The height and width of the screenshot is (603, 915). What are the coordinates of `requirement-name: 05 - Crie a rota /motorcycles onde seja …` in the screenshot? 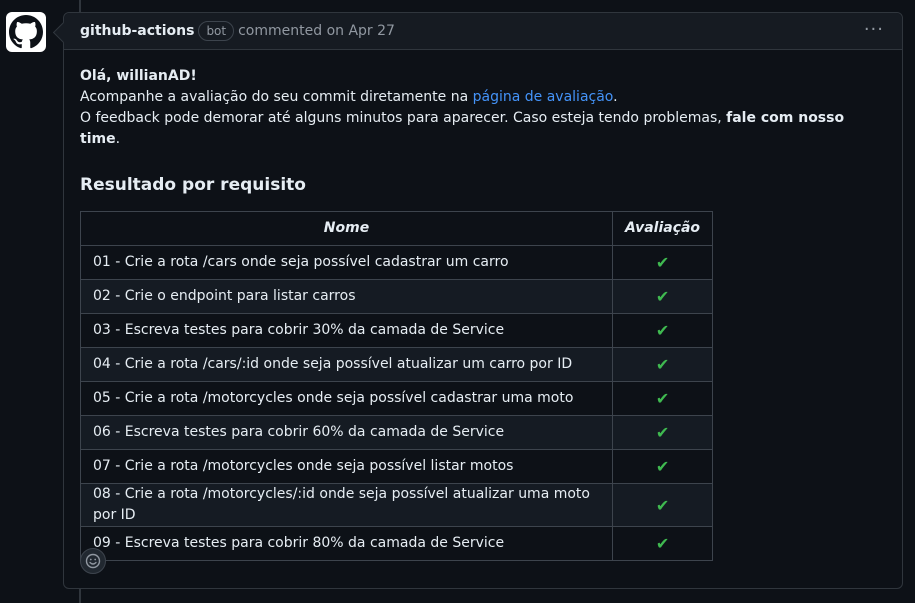 It's located at (346, 398).